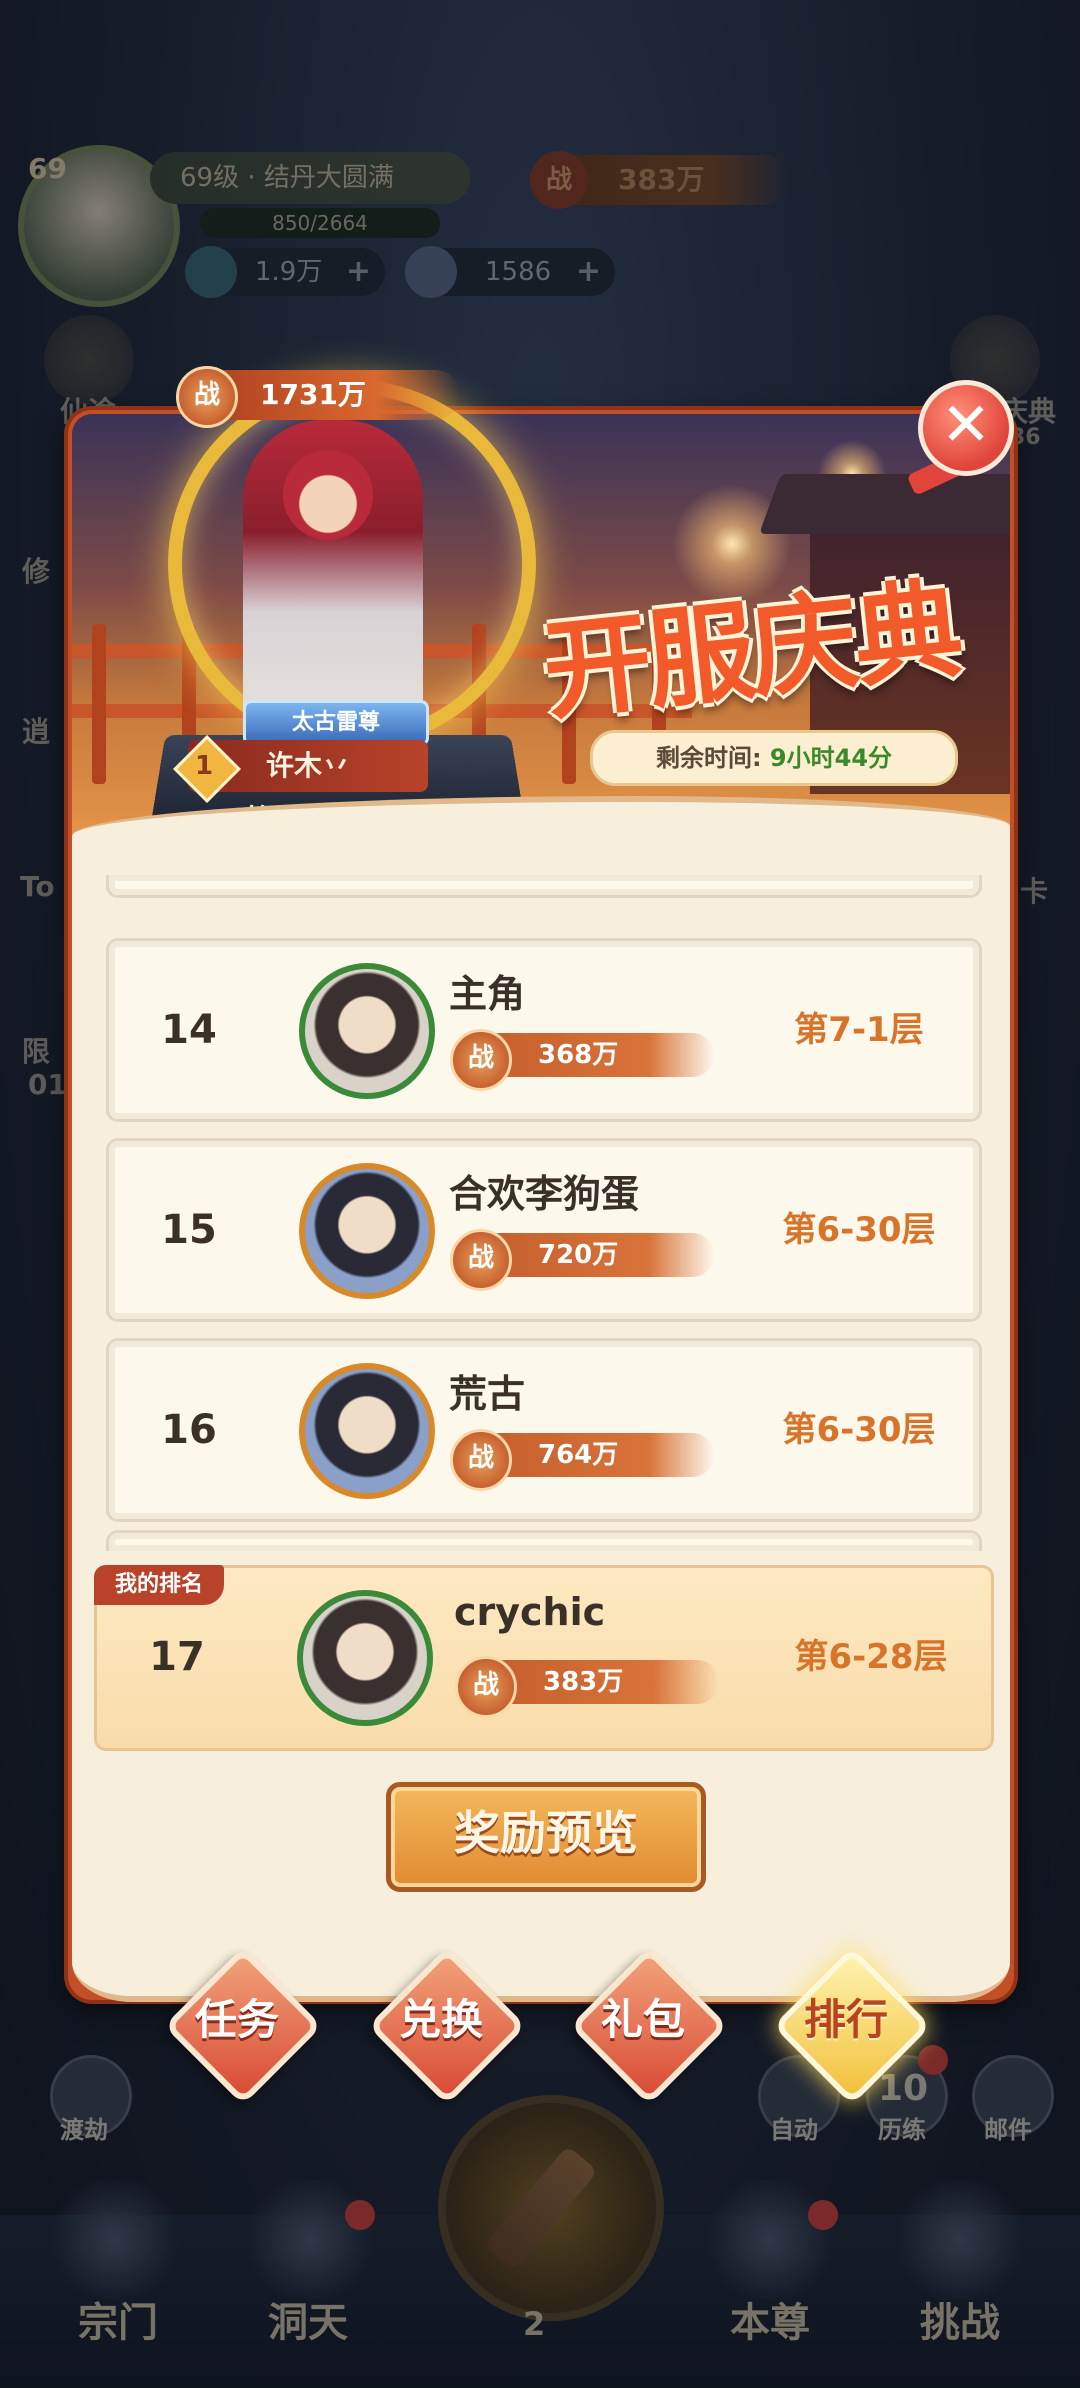 This screenshot has width=1080, height=2388. Describe the element at coordinates (578, 1455) in the screenshot. I see `row-power-value: 764万` at that location.